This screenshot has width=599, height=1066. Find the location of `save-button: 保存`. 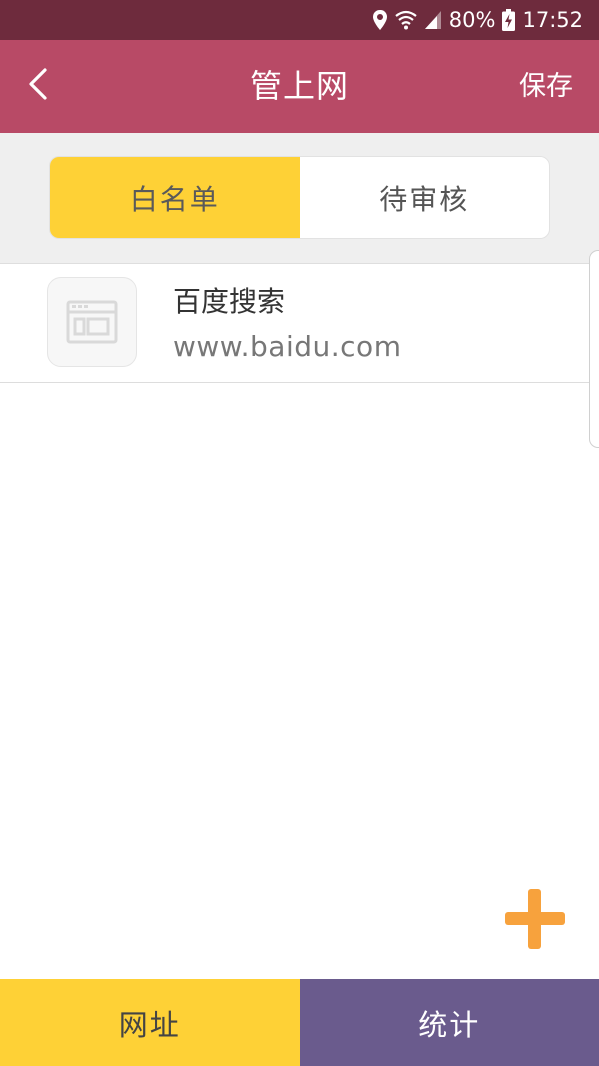

save-button: 保存 is located at coordinates (546, 86).